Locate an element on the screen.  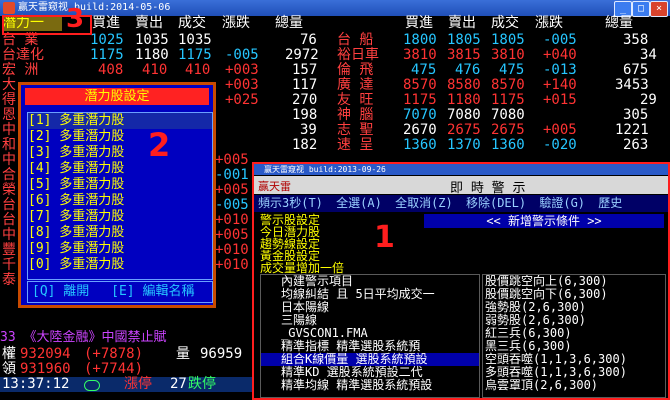
edit-name-button: [E] 編輯名稱 is located at coordinates (152, 291).